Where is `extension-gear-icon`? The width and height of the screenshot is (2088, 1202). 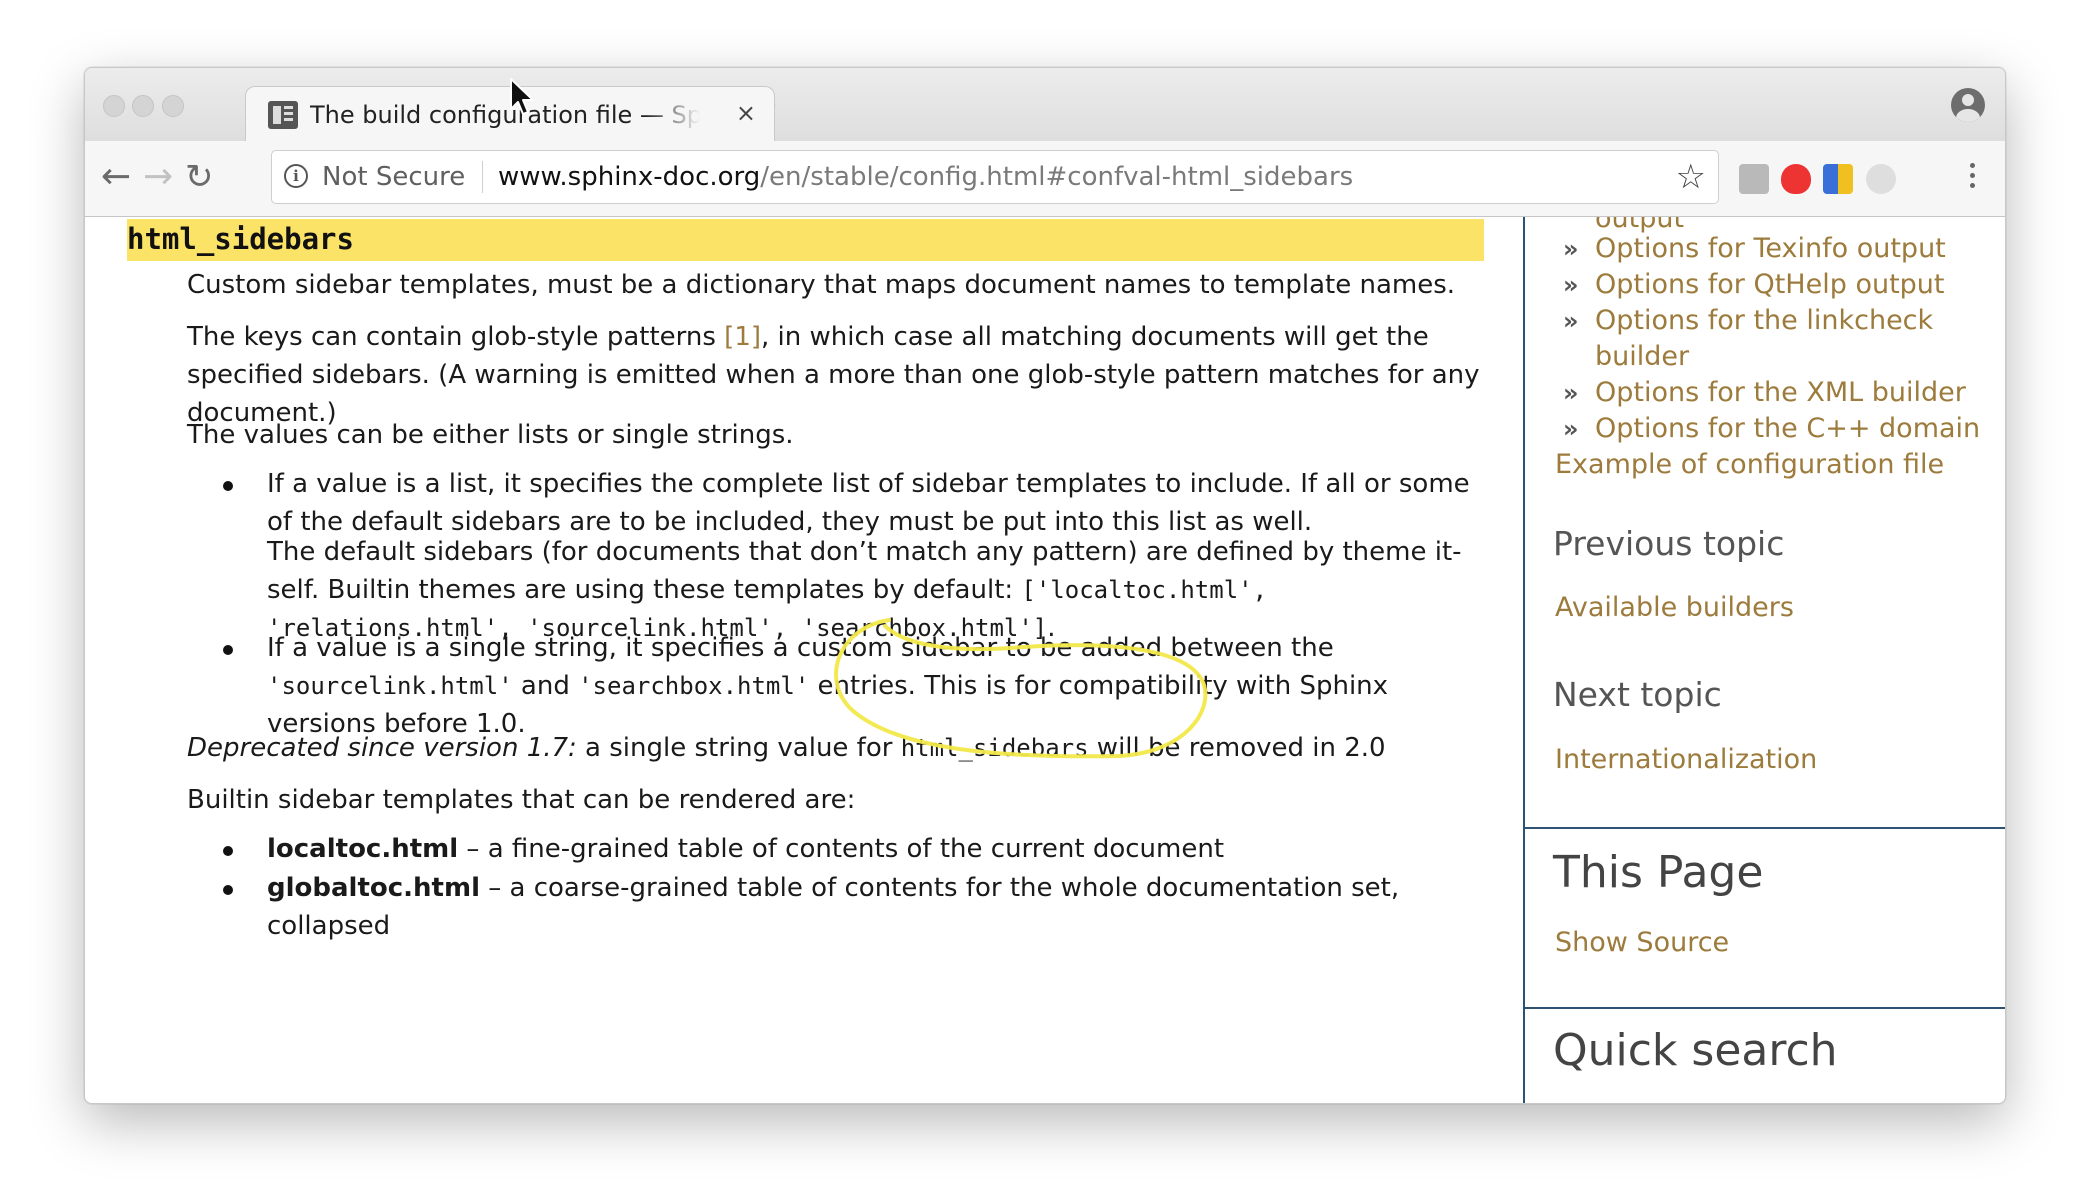 extension-gear-icon is located at coordinates (1881, 179).